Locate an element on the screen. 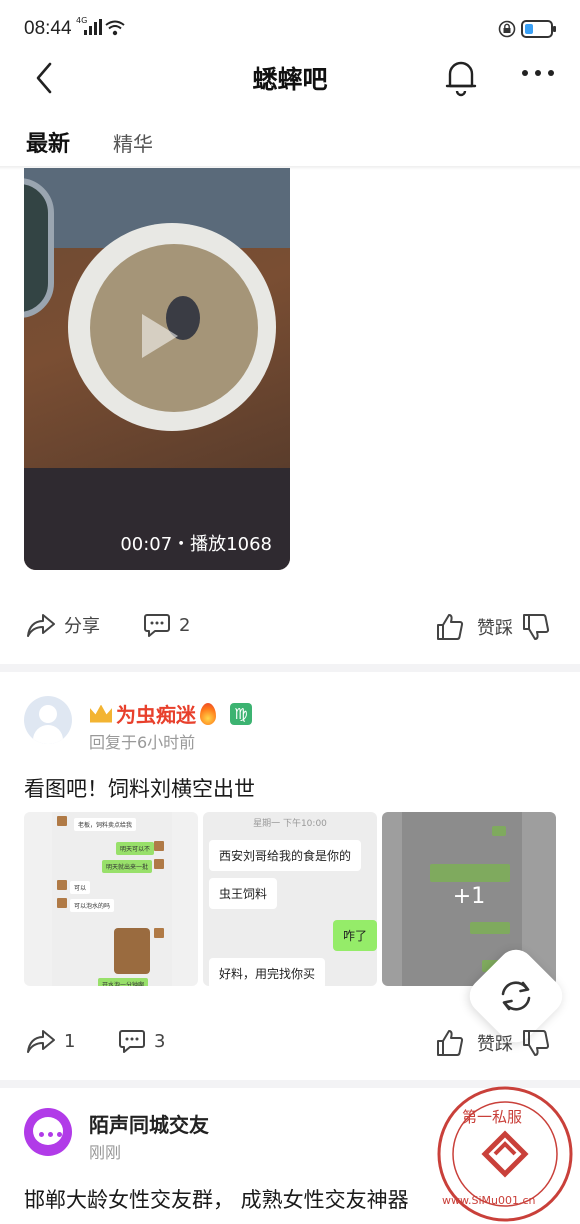  more-images-count: +1 is located at coordinates (469, 896).